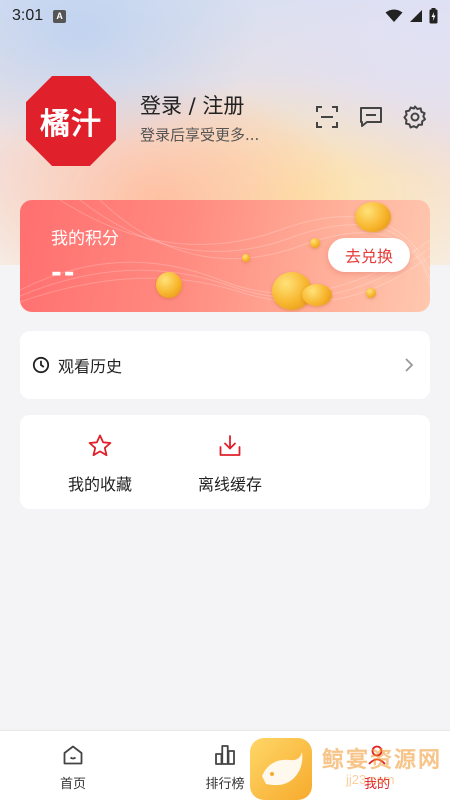  I want to click on wifi-icon, so click(394, 15).